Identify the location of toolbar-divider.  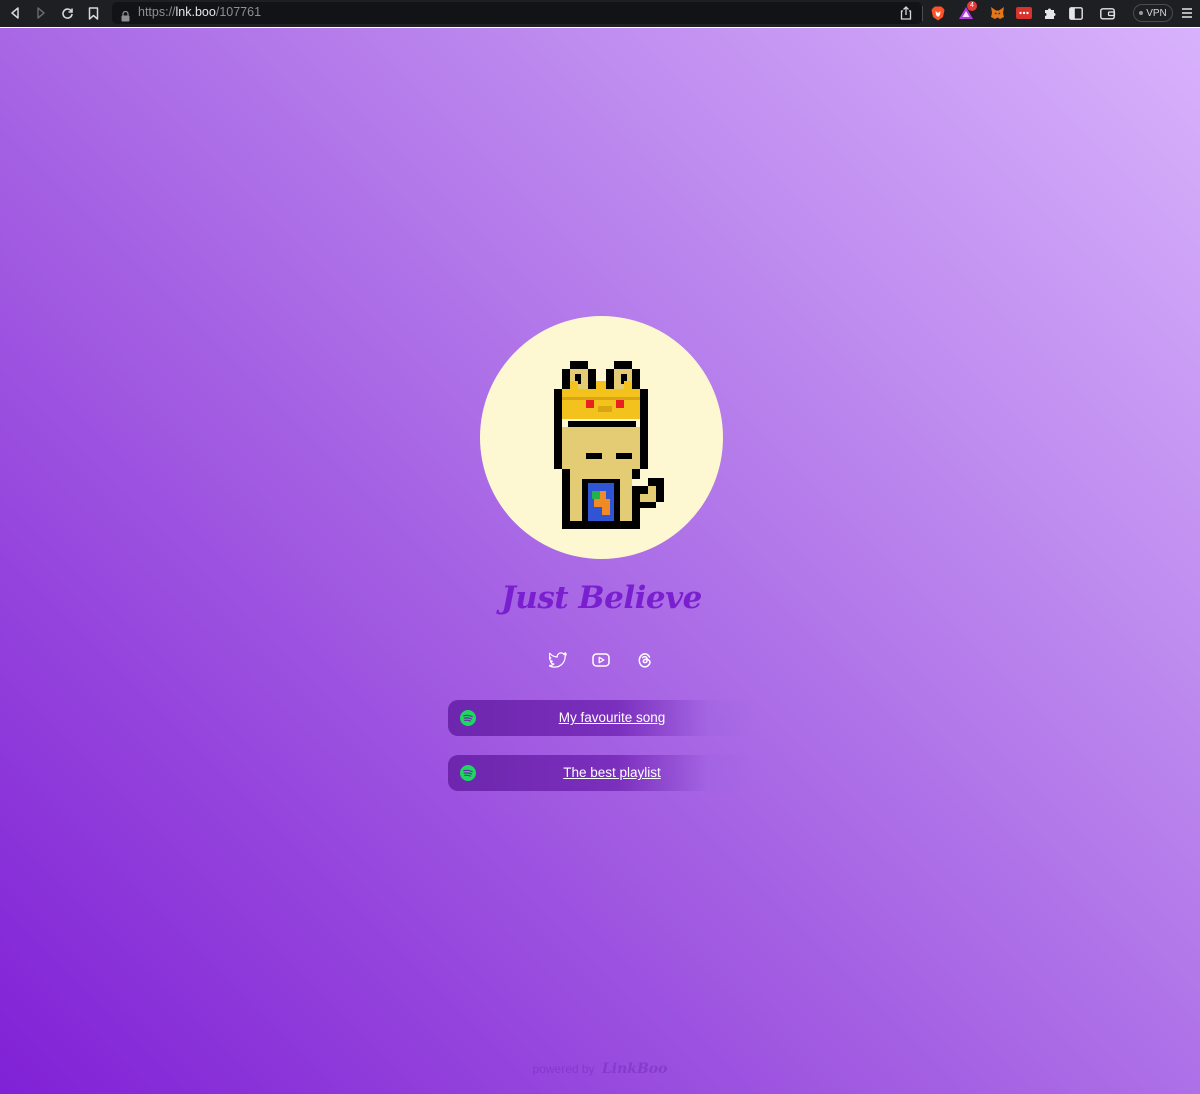
(922, 13).